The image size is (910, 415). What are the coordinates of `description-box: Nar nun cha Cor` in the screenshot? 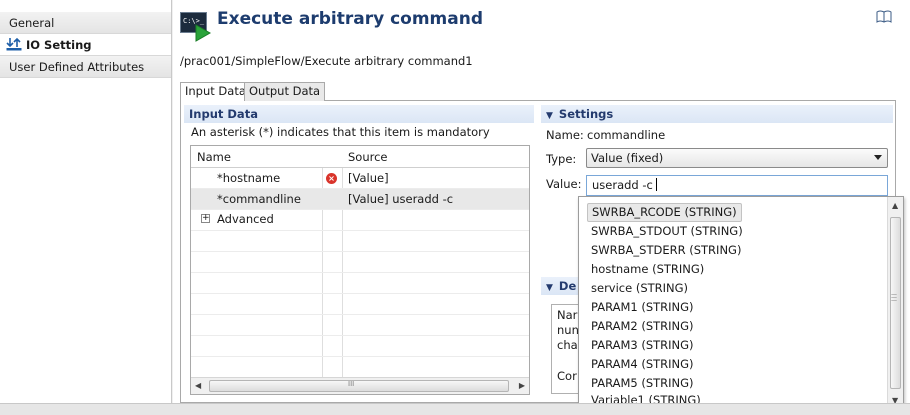 It's located at (566, 349).